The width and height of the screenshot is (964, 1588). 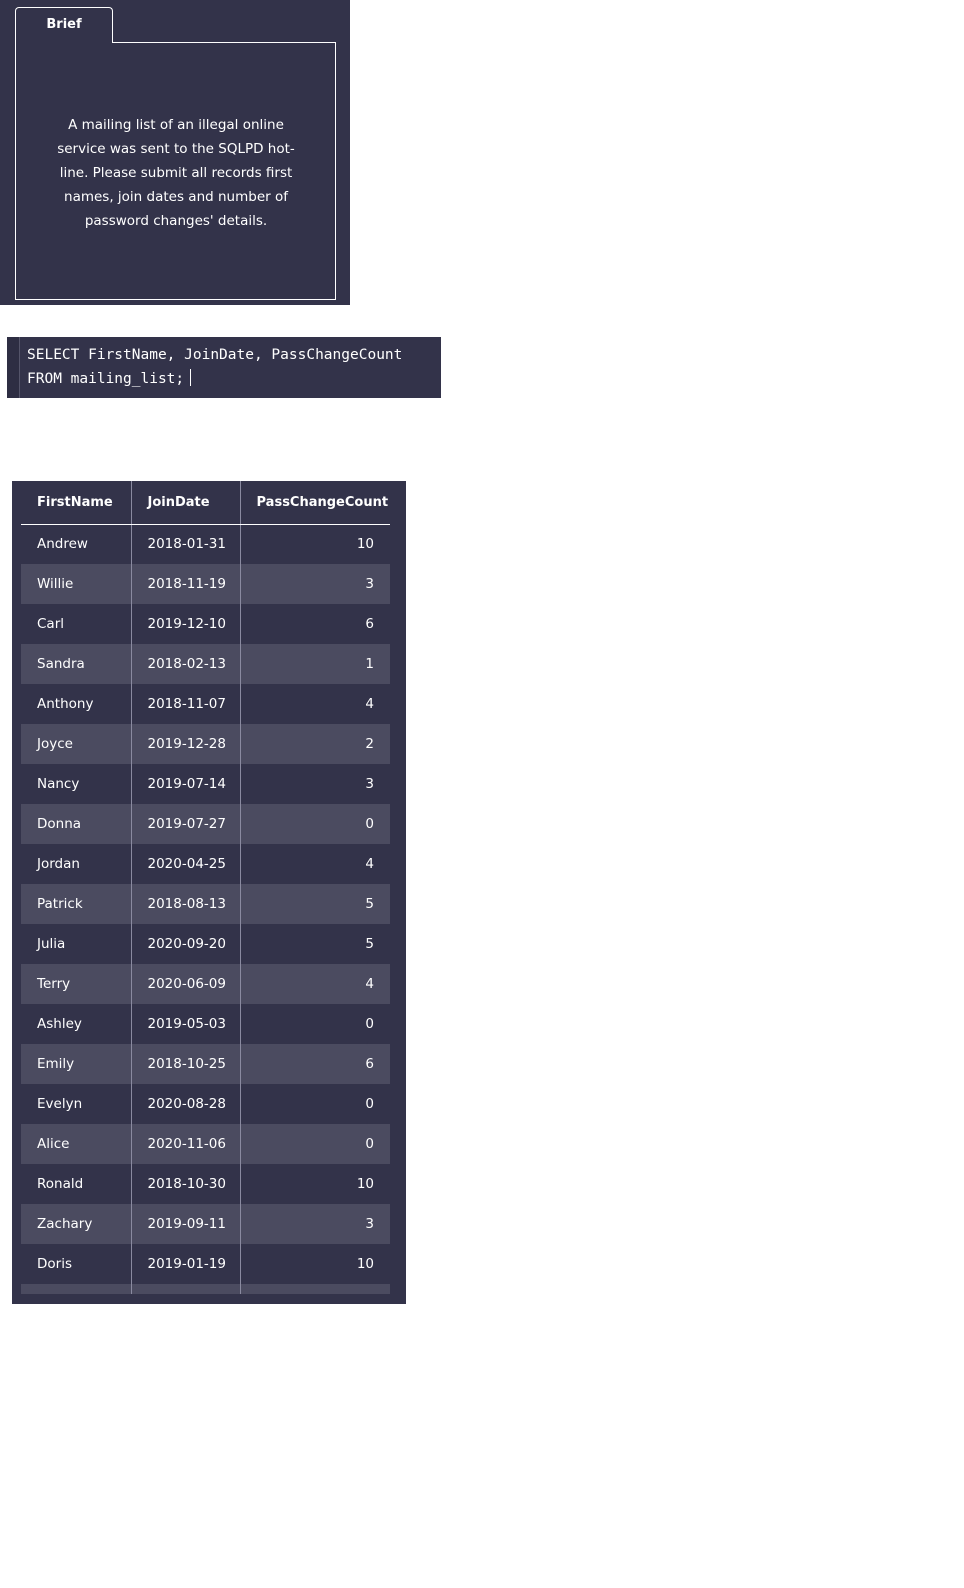 I want to click on cell-firstname: Donna, so click(x=76, y=824).